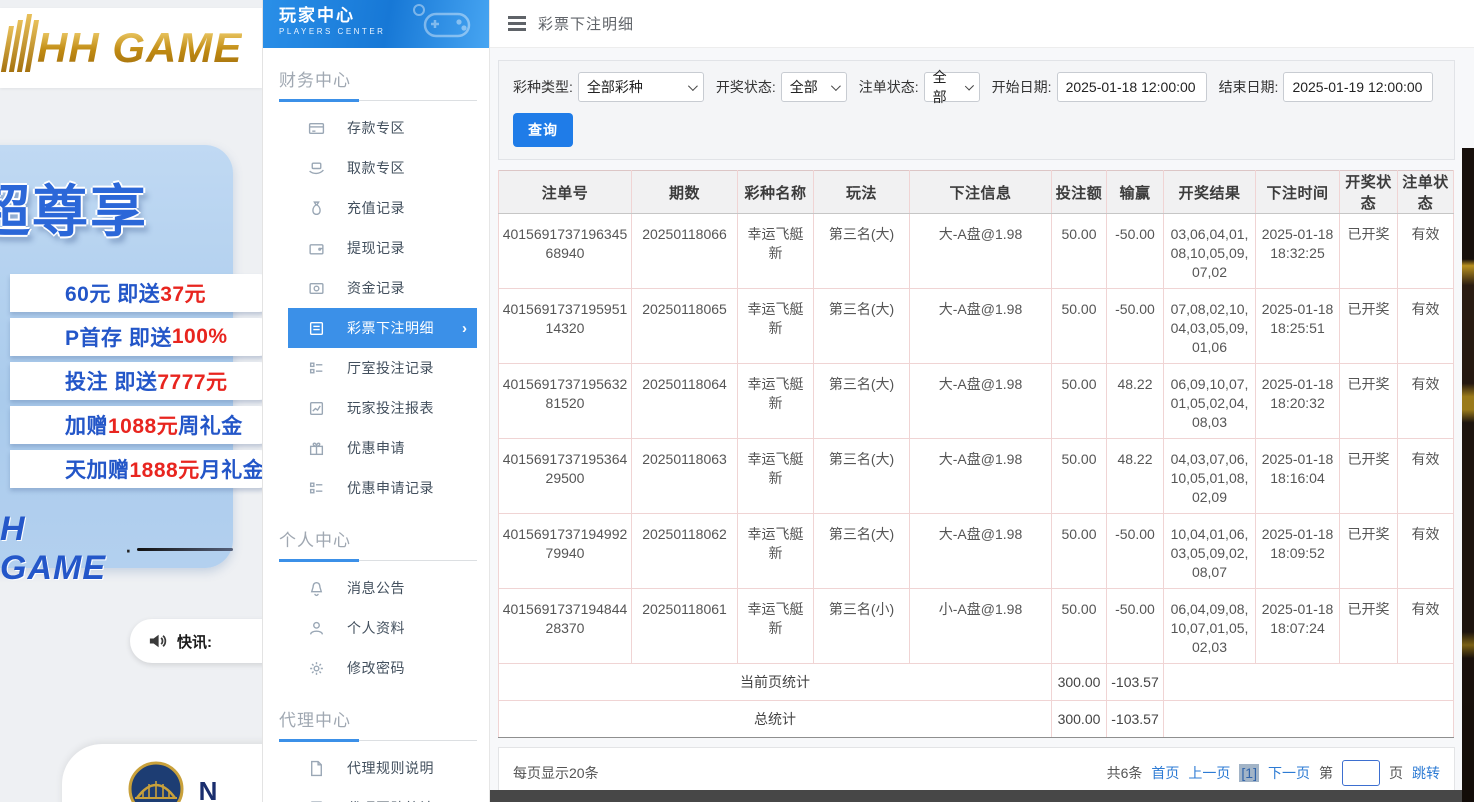  I want to click on wallet-icon, so click(316, 249).